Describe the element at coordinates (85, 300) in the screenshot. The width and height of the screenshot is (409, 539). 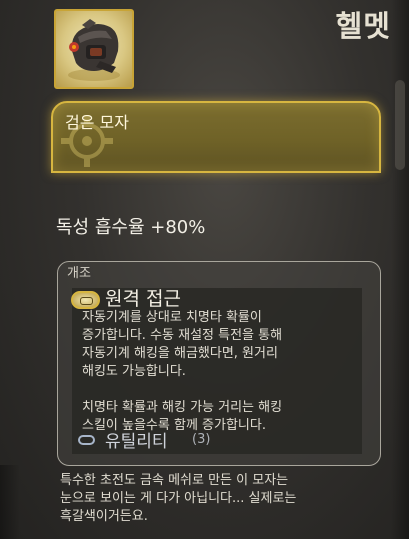
I see `chip-mod-icon` at that location.